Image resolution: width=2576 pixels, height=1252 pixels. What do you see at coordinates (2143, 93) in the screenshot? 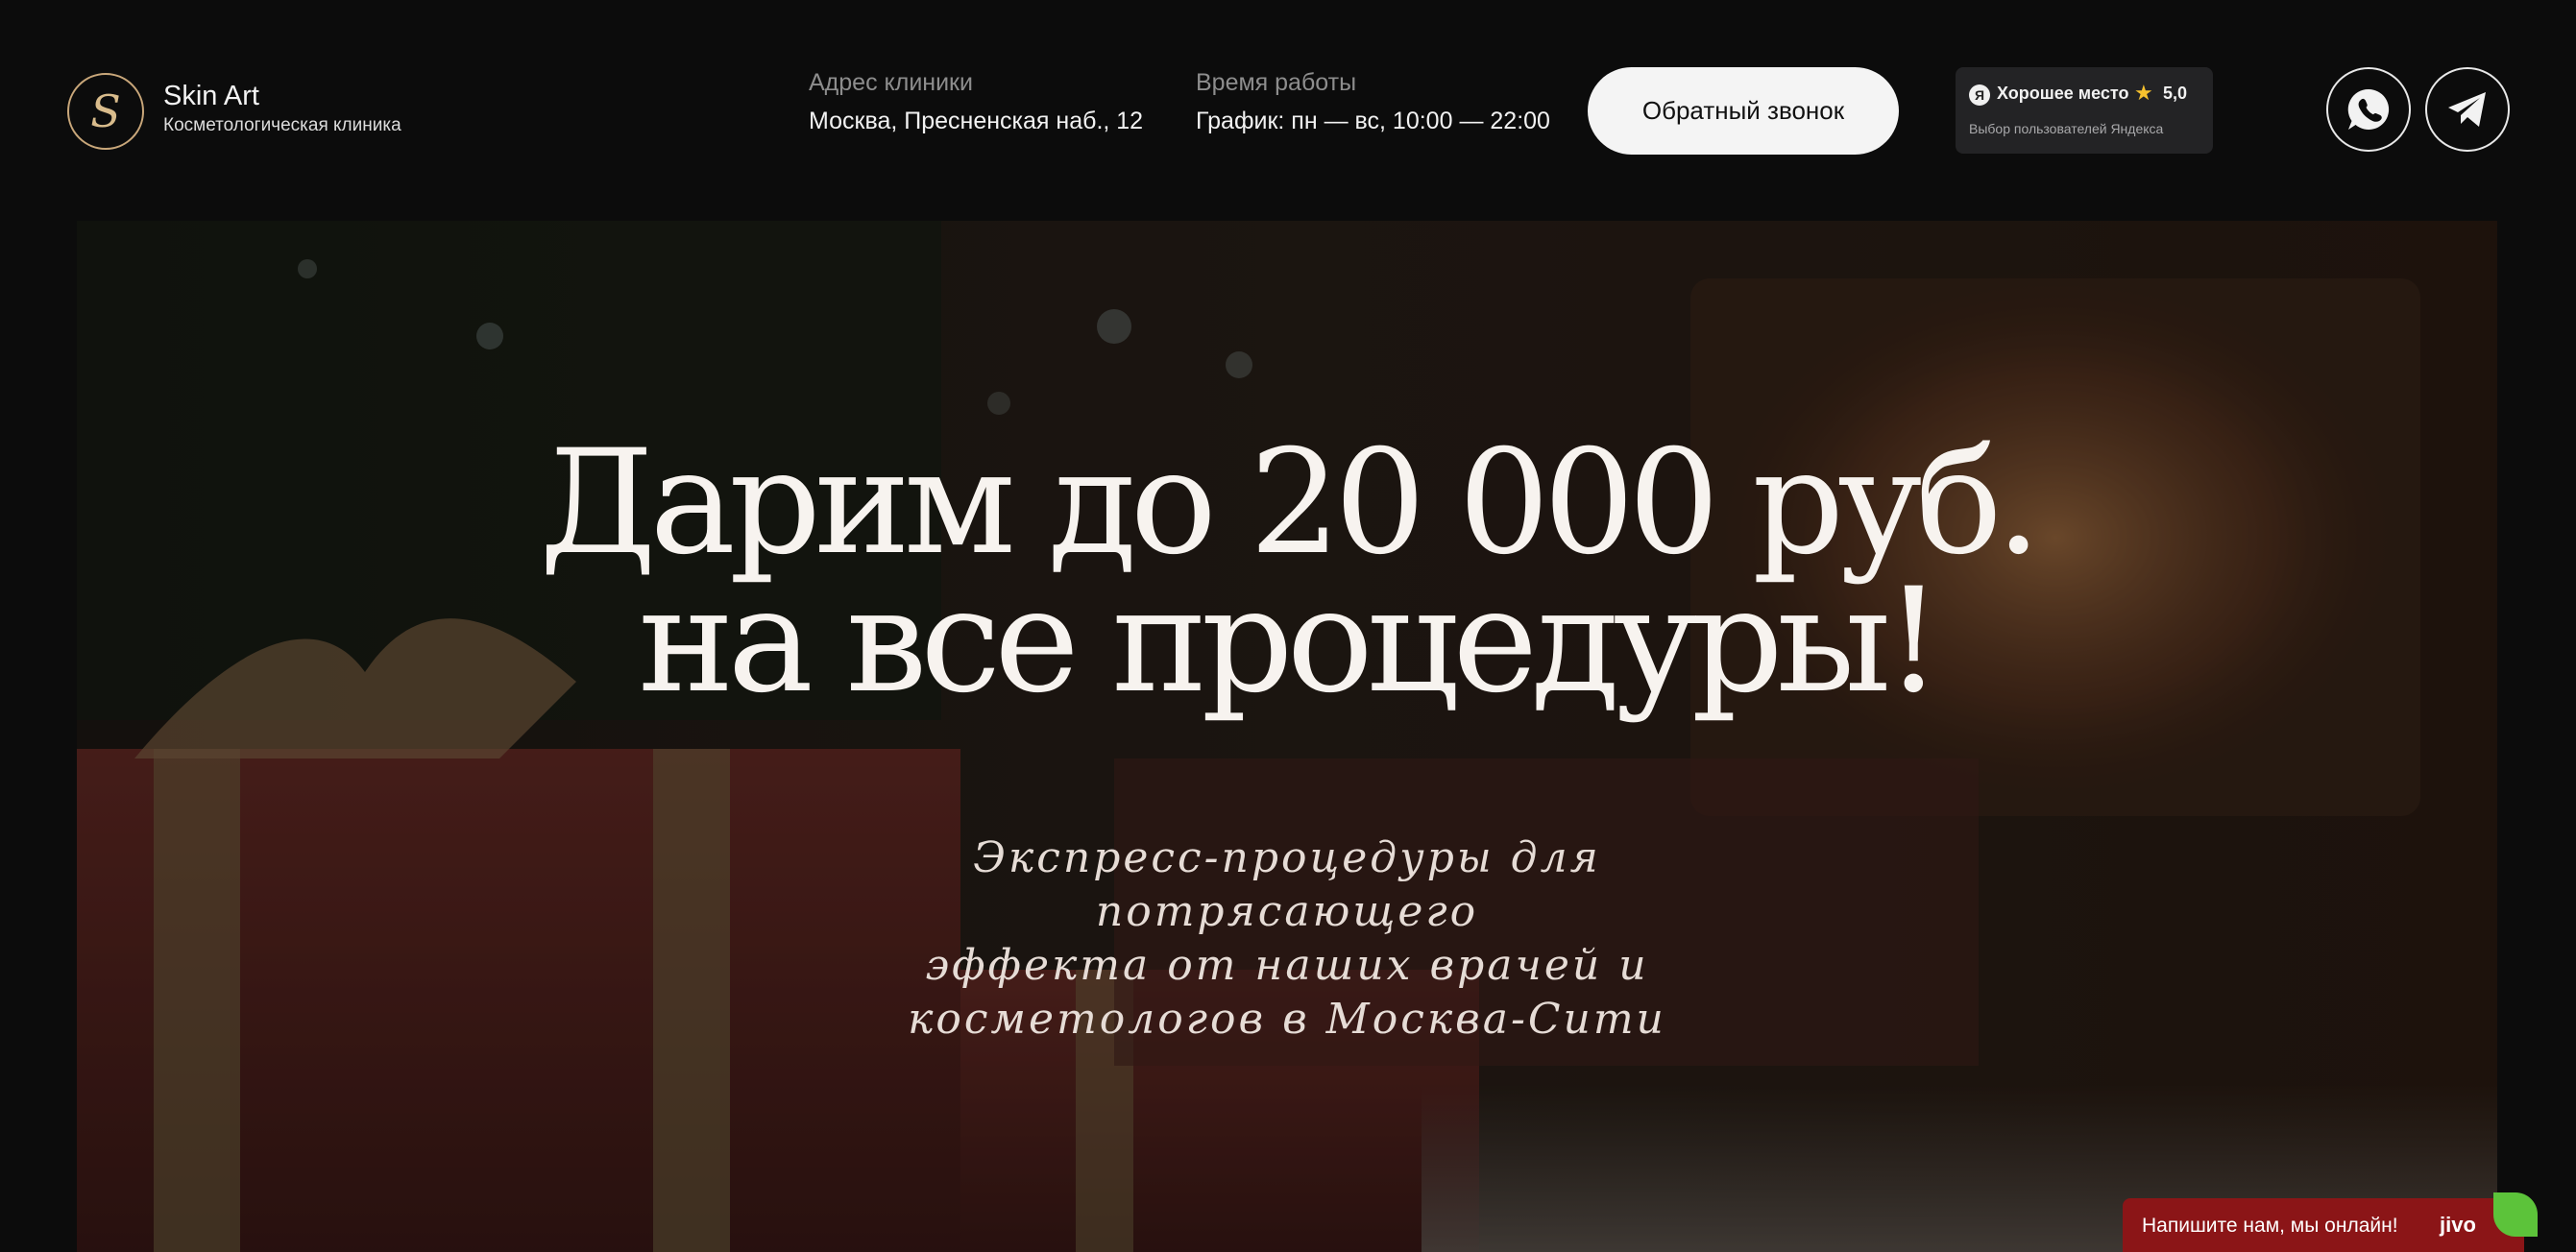
I see `star-icon: ★` at bounding box center [2143, 93].